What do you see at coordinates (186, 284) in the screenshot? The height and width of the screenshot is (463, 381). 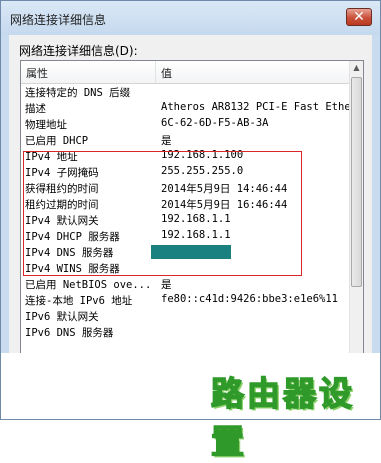 I see `table-row: 已启用 NetBIOS ove... 是` at bounding box center [186, 284].